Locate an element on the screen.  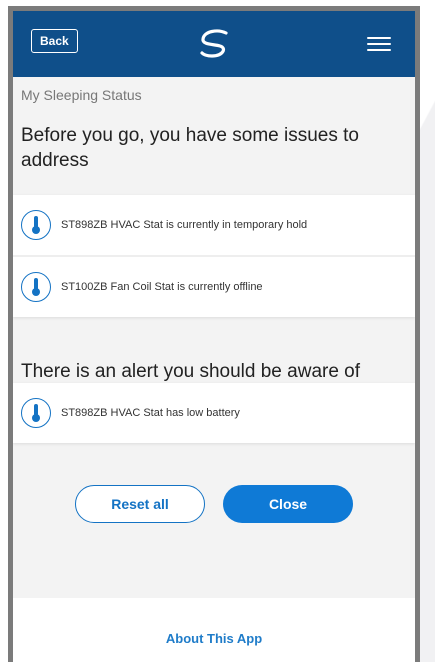
action-buttons: Reset all Close is located at coordinates (214, 504).